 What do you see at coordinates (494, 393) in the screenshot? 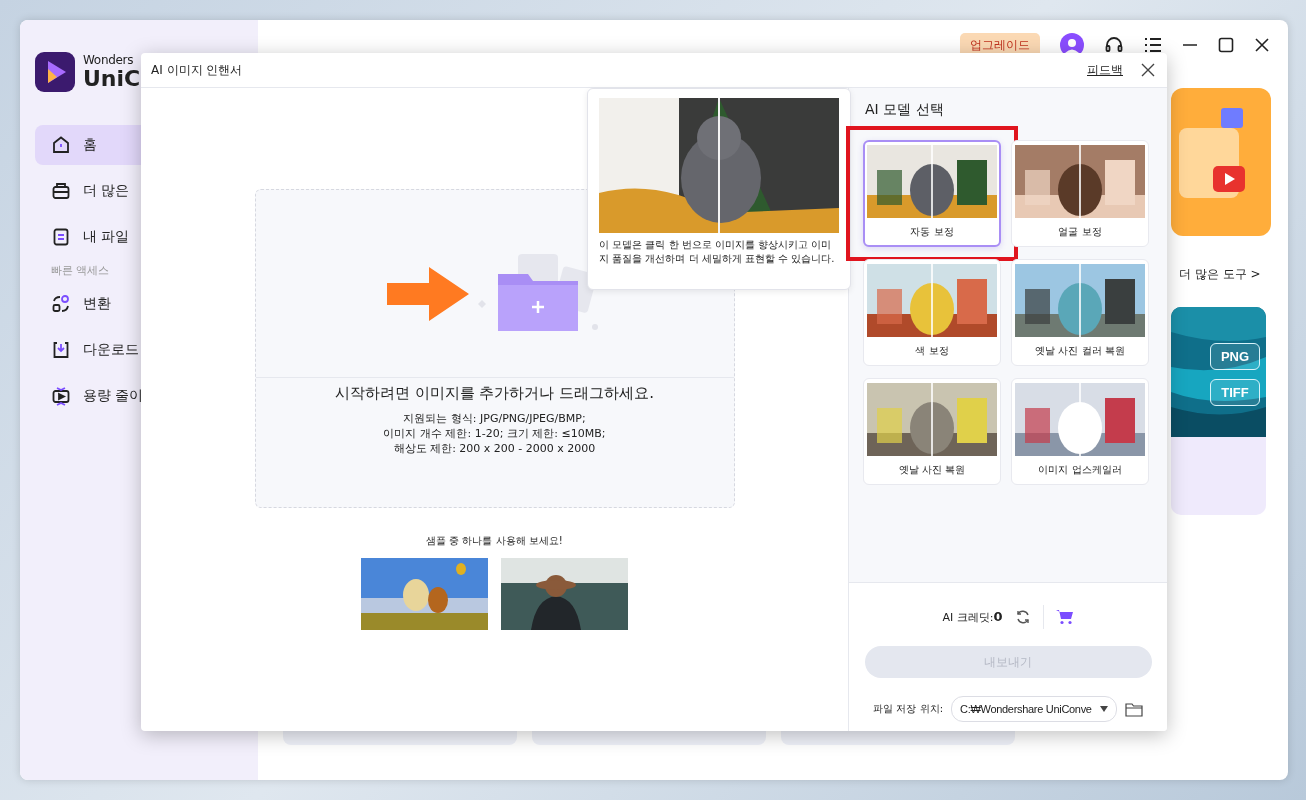
I see `drop-prompt: 시작하려면 이미지를 추가하거나 드래그하세요.` at bounding box center [494, 393].